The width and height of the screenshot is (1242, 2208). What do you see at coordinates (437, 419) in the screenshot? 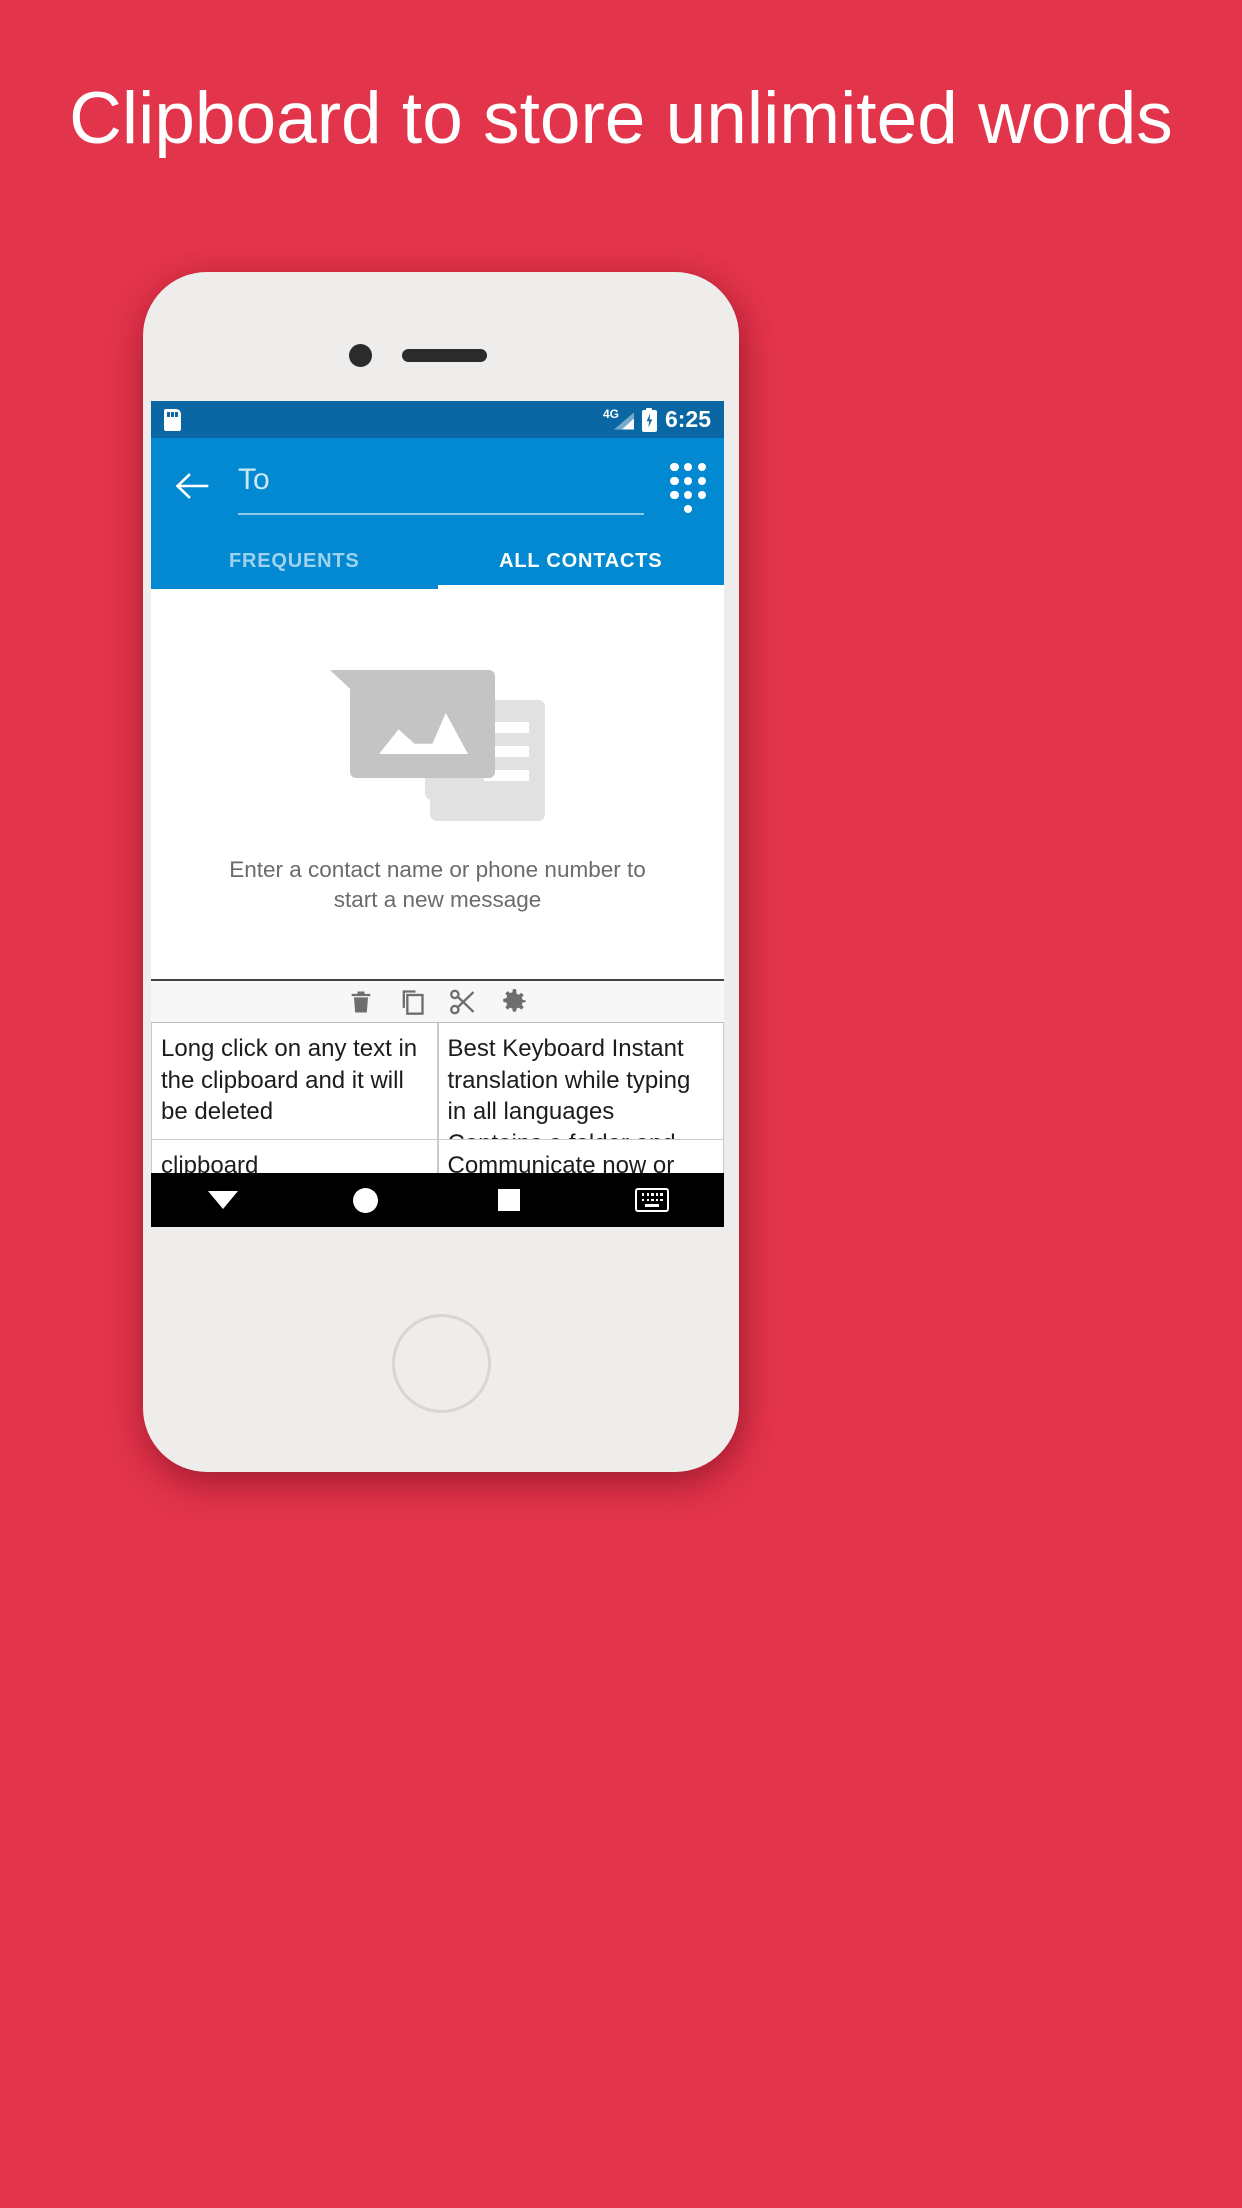
I see `status-bar: 4G 6:25` at bounding box center [437, 419].